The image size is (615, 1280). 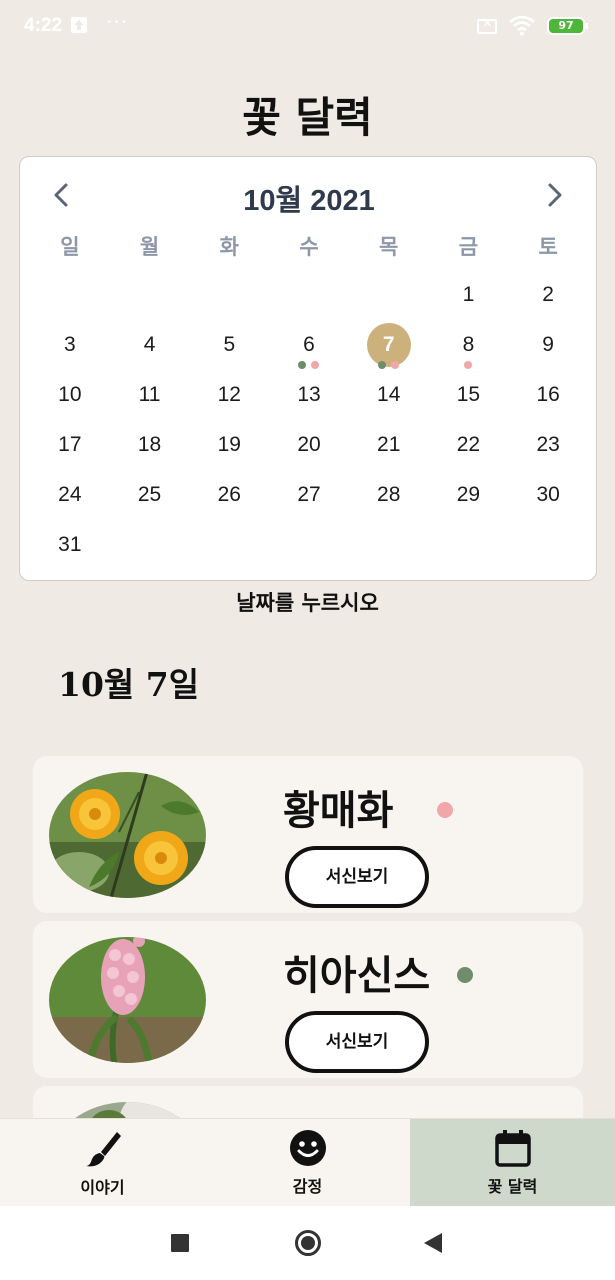 I want to click on day-number: 29, so click(x=468, y=494).